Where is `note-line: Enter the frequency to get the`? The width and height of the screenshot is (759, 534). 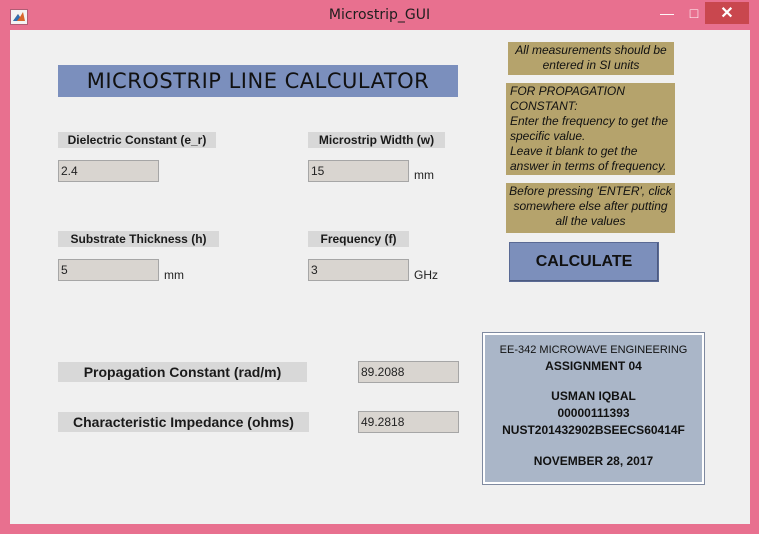 note-line: Enter the frequency to get the is located at coordinates (589, 121).